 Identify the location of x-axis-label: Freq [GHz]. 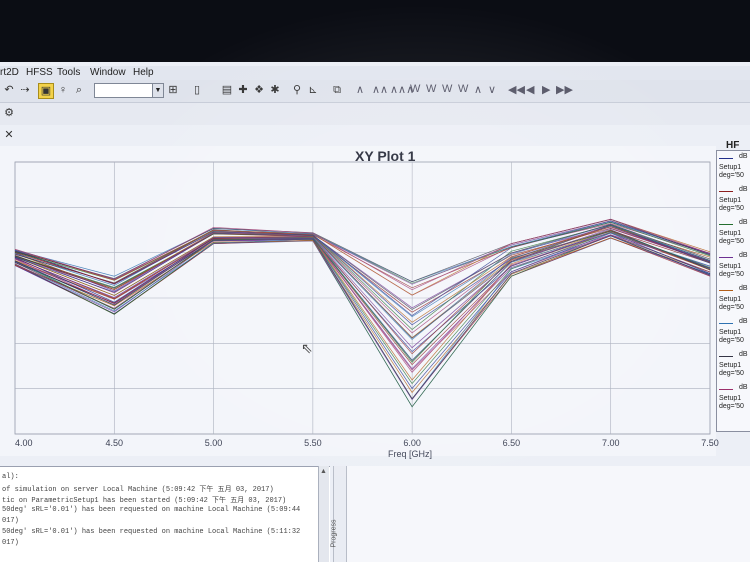
(410, 454).